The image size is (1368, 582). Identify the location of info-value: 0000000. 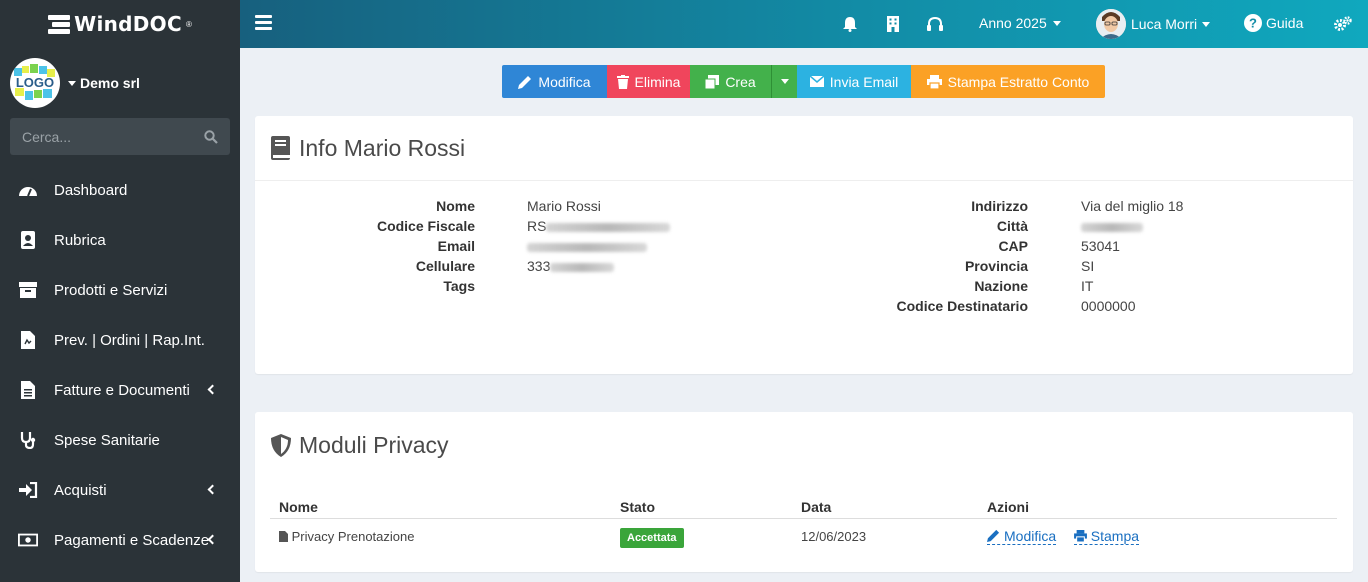
(1108, 306).